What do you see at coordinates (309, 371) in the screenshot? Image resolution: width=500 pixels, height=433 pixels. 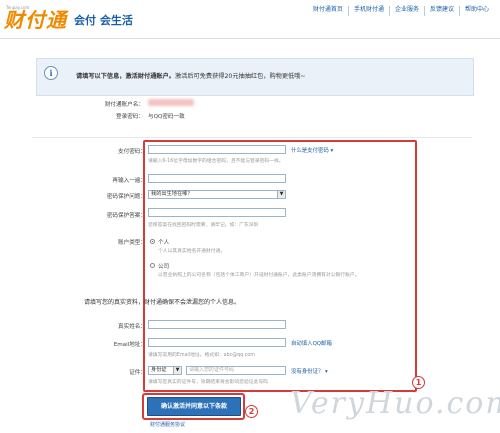 I see `no-id-link: 没有身份证？ ▾` at bounding box center [309, 371].